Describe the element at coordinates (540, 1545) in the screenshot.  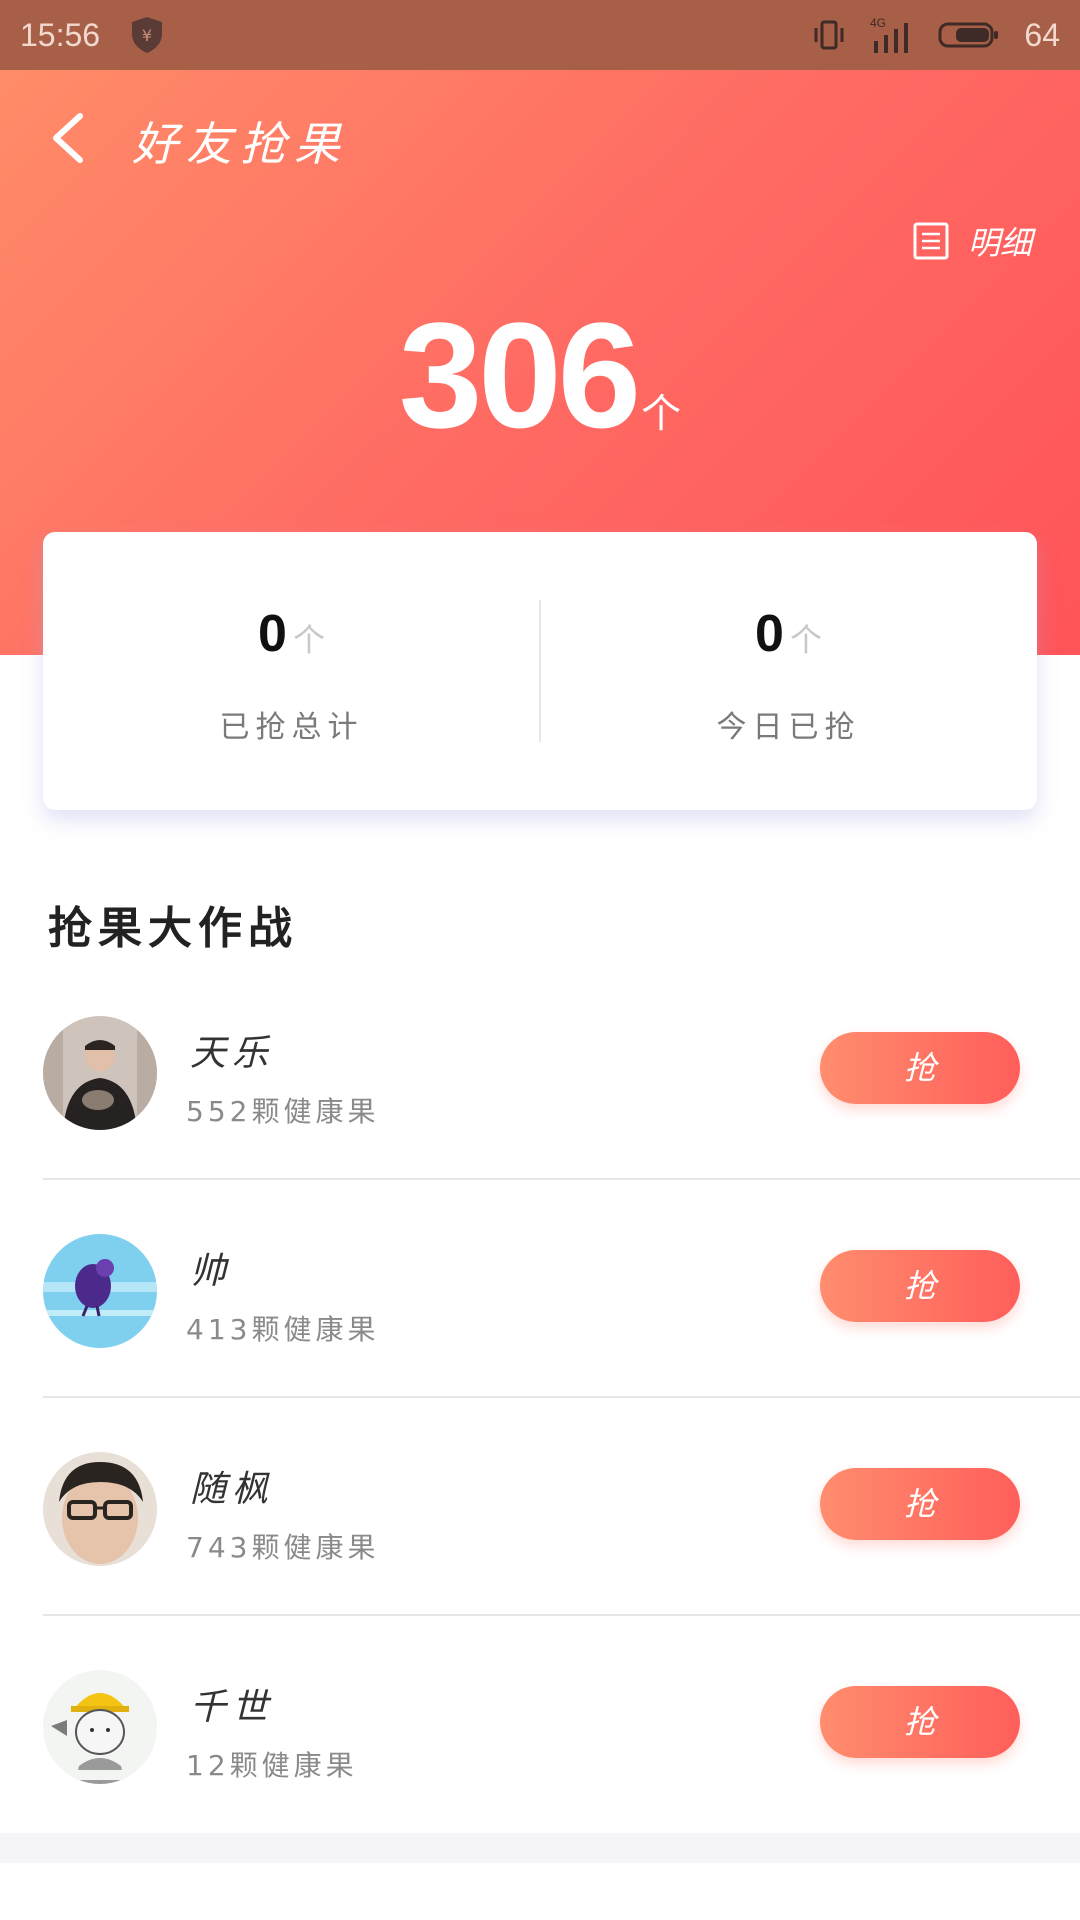
I see `list-item: 随枫 743颗健康果 抢` at that location.